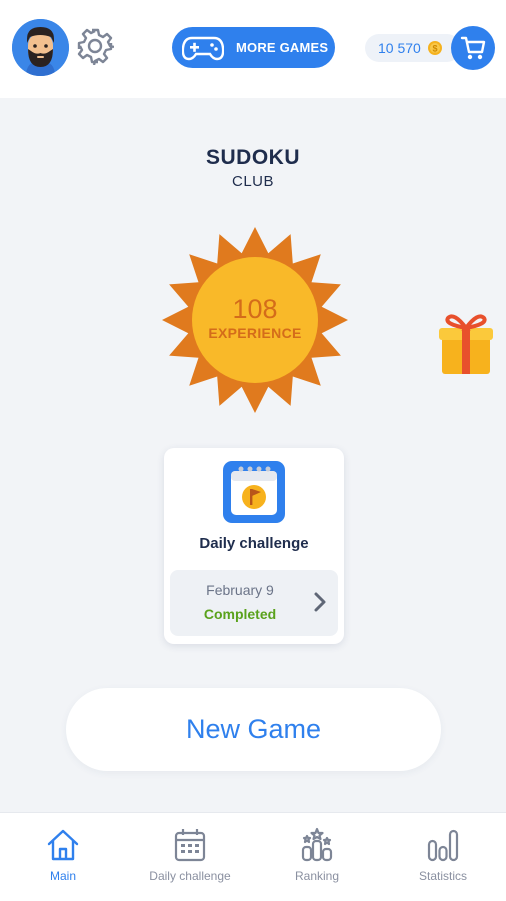 The width and height of the screenshot is (506, 901). What do you see at coordinates (254, 492) in the screenshot?
I see `calendar-flag-icon` at bounding box center [254, 492].